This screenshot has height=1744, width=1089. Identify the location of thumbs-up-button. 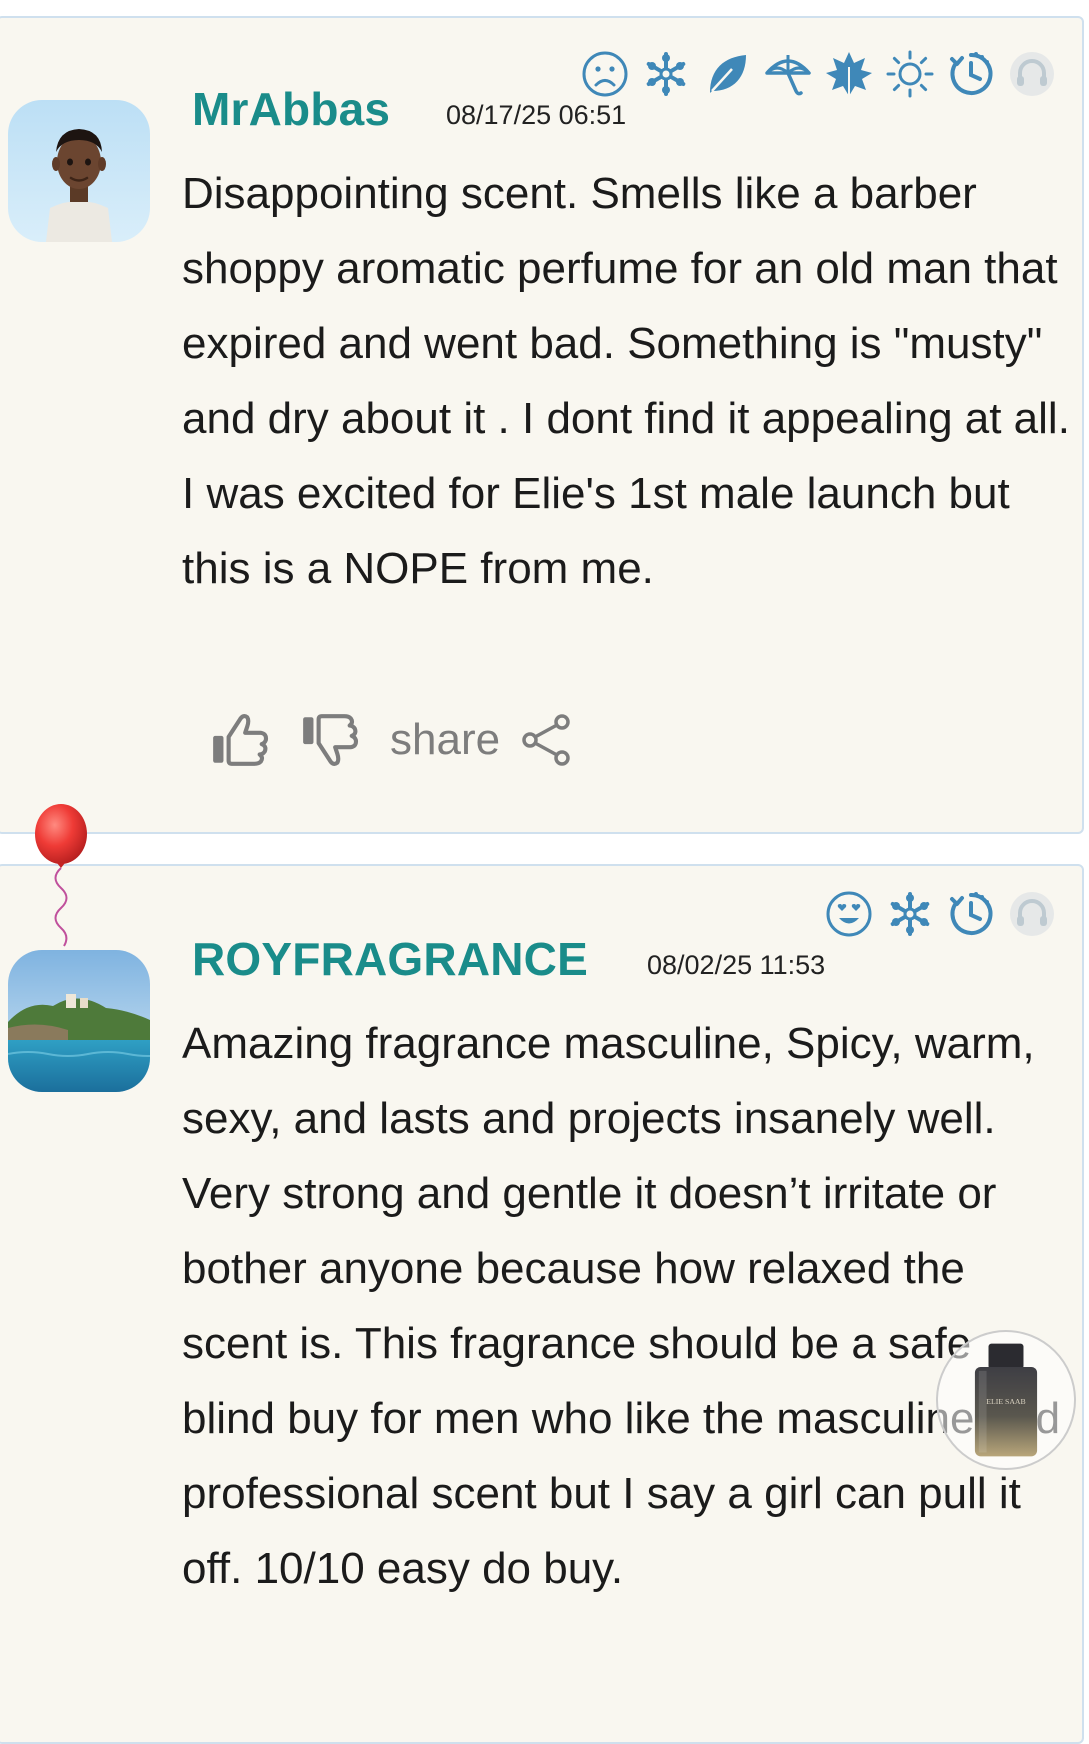
(240, 740).